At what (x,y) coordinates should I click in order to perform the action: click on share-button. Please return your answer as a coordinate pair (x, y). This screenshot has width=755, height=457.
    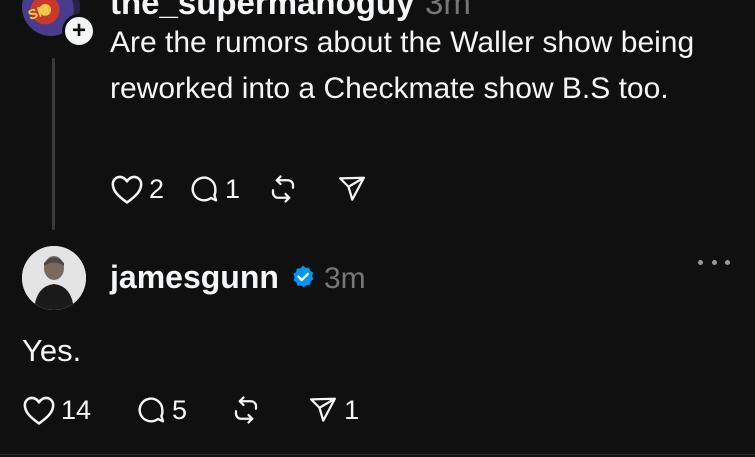
    Looking at the image, I should click on (352, 189).